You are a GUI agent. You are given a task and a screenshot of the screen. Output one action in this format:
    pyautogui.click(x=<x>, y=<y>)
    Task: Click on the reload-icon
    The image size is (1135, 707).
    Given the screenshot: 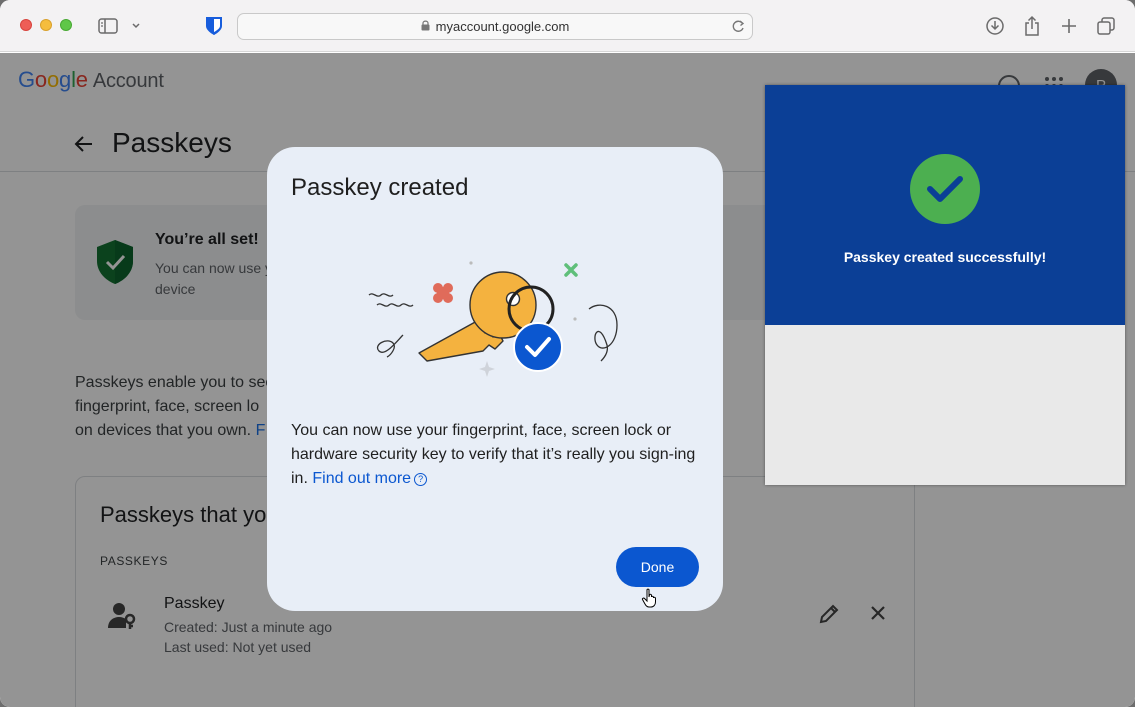 What is the action you would take?
    pyautogui.click(x=738, y=27)
    